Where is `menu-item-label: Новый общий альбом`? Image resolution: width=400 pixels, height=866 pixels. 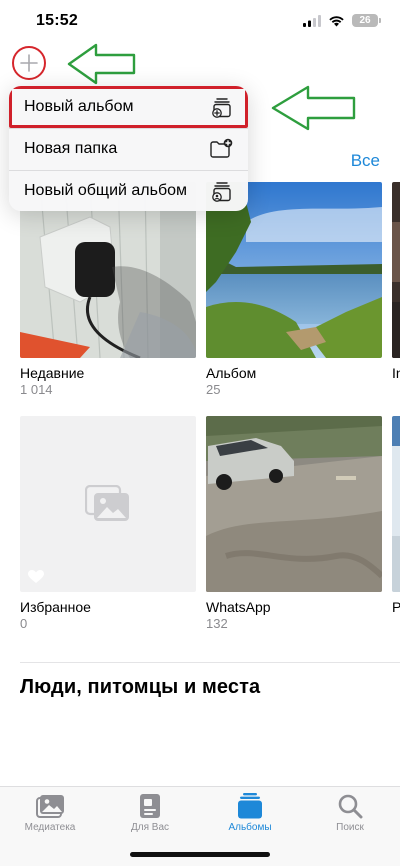
menu-item-label: Новый общий альбом is located at coordinates (106, 190).